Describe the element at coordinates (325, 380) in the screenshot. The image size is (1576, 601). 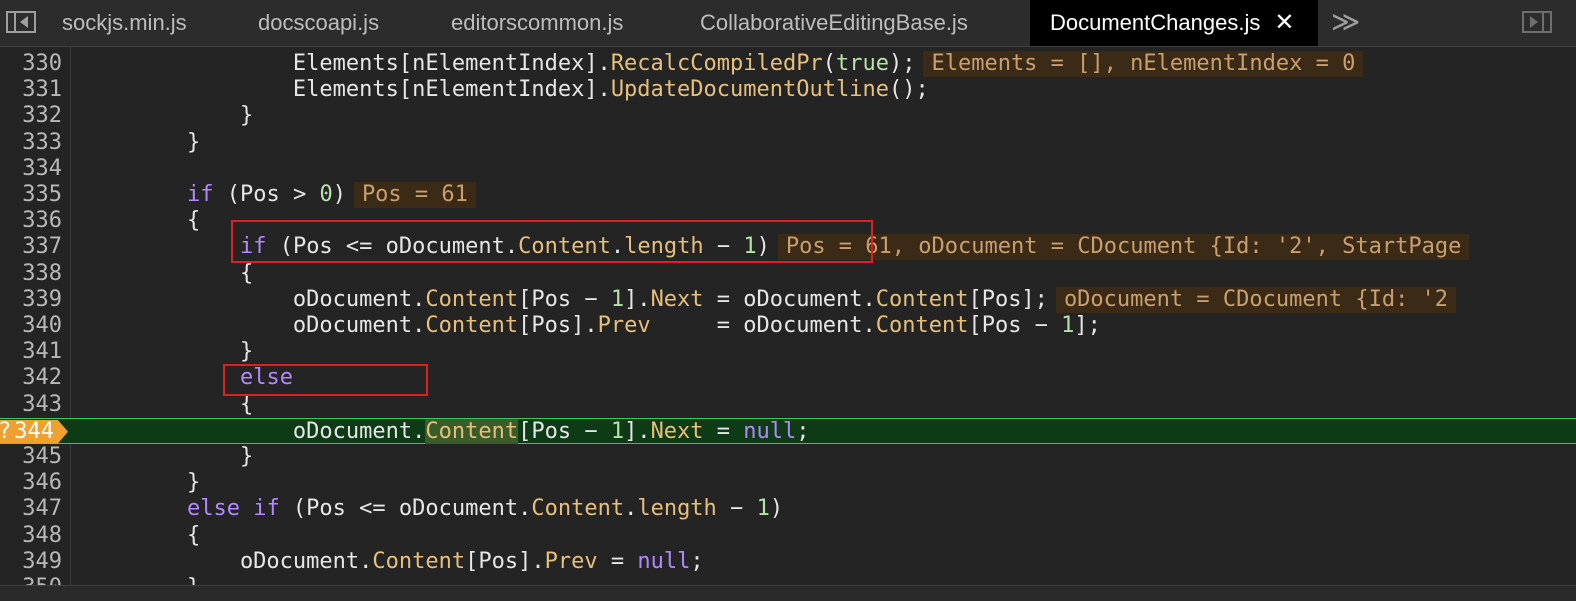
I see `annotation-box-else` at that location.